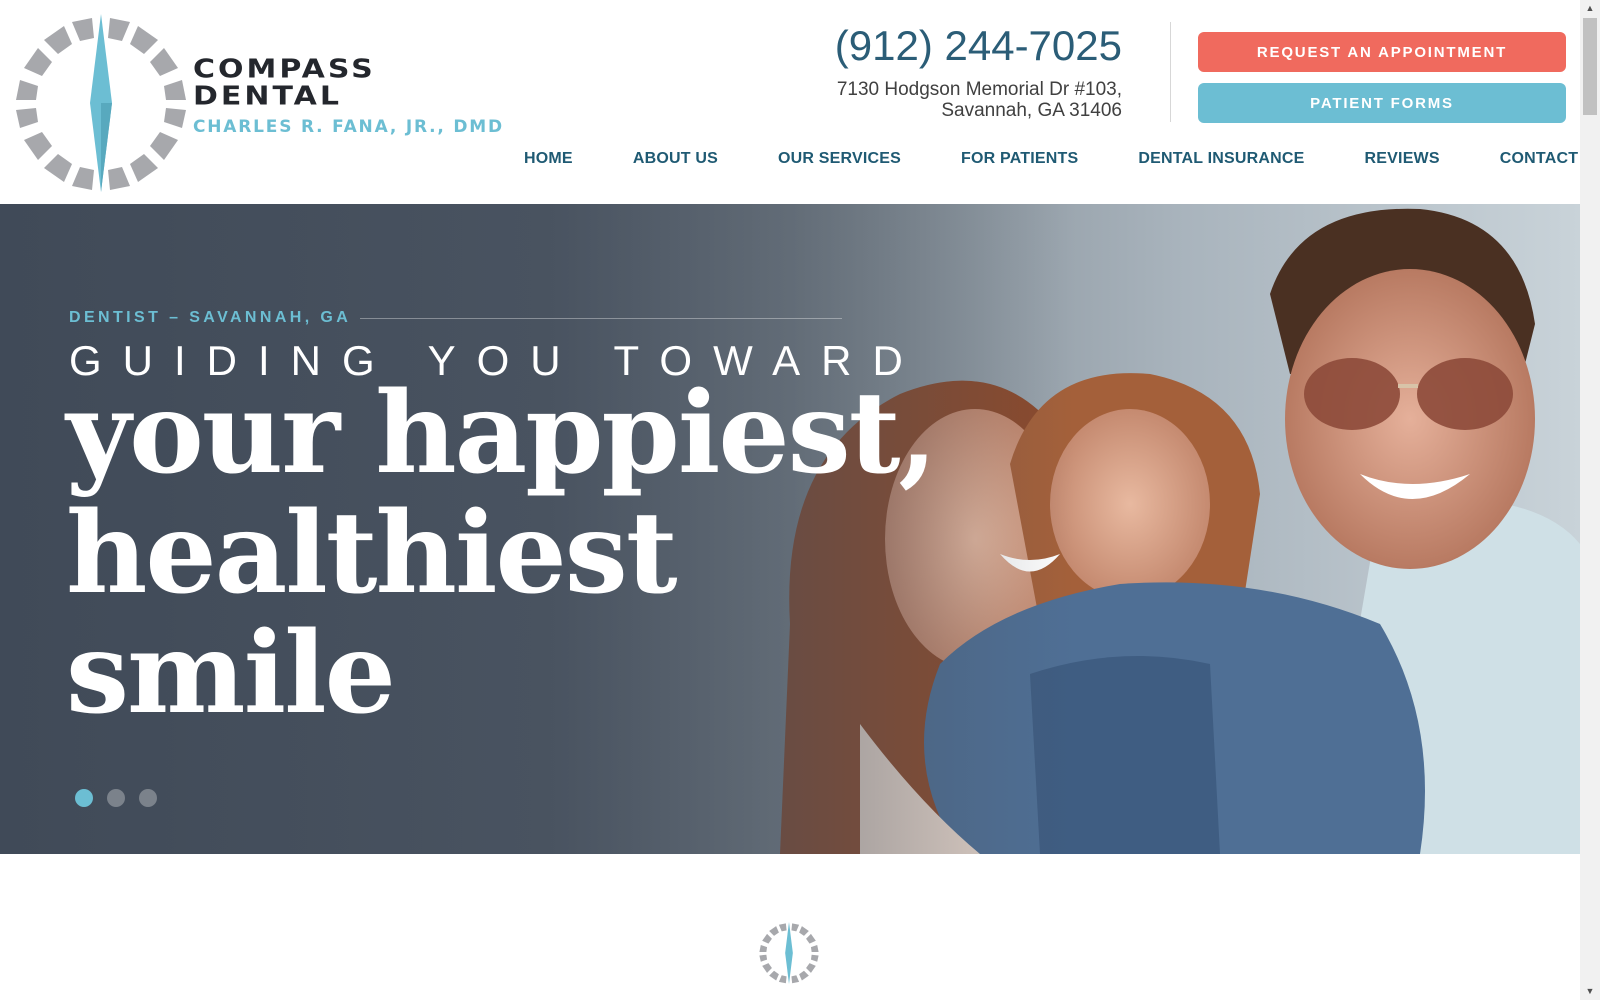 The width and height of the screenshot is (1600, 1000). I want to click on logo-text-dental: DENTAL, so click(267, 96).